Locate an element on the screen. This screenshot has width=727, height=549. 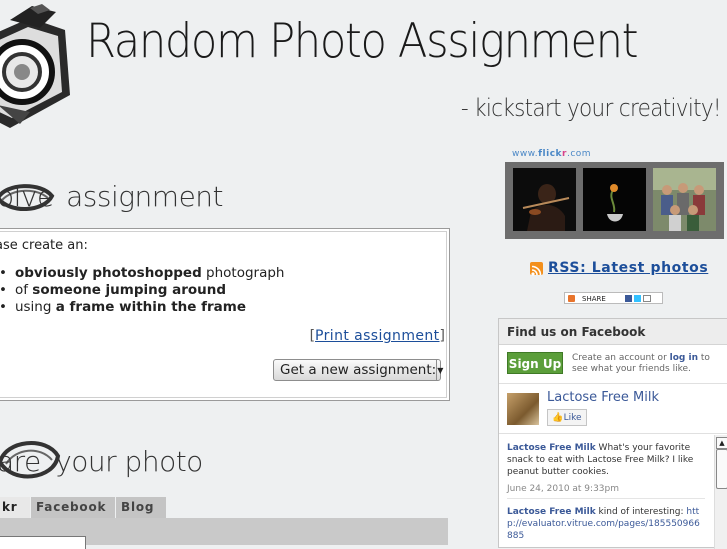
print-assignment-link: Print assignment is located at coordinates (377, 336).